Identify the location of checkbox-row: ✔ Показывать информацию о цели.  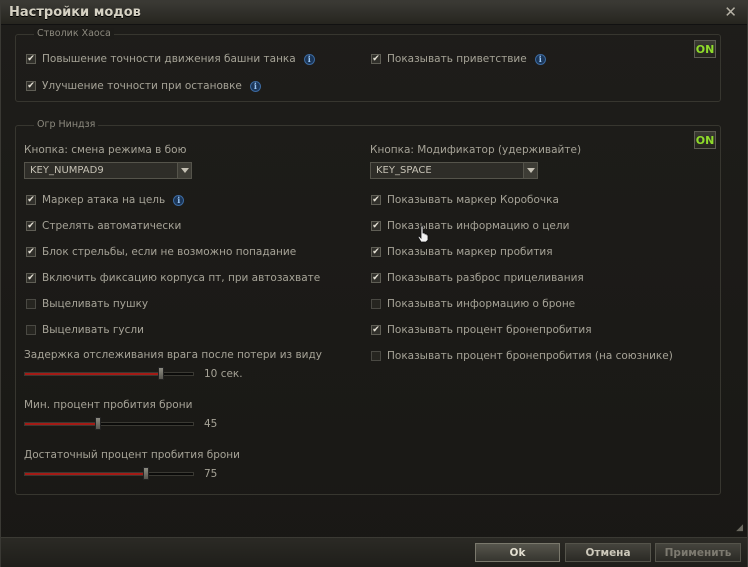
(470, 226).